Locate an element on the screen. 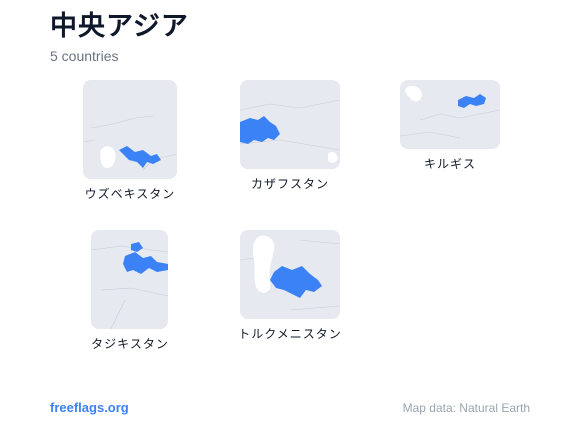 This screenshot has width=580, height=430. map-thumbnail-turkmenistan is located at coordinates (290, 274).